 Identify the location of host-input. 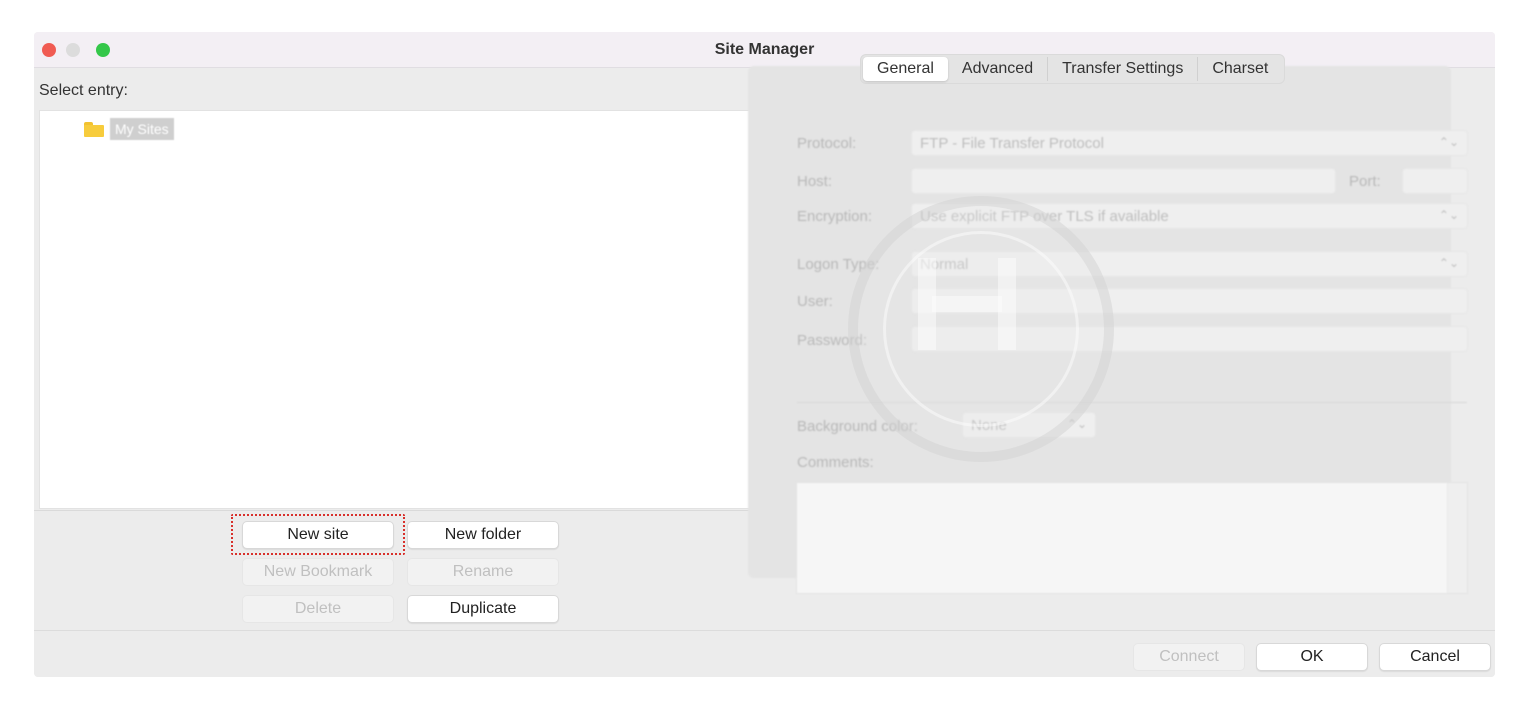
(1123, 181).